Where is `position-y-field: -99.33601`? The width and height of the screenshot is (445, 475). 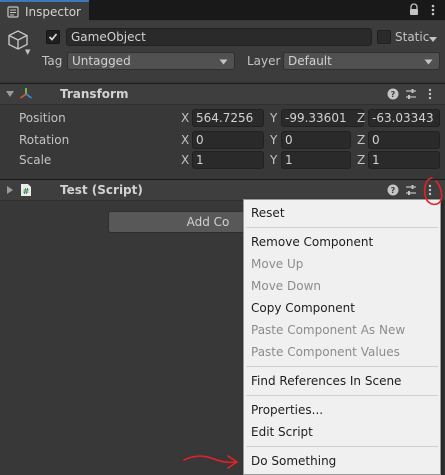
position-y-field: -99.33601 is located at coordinates (322, 118).